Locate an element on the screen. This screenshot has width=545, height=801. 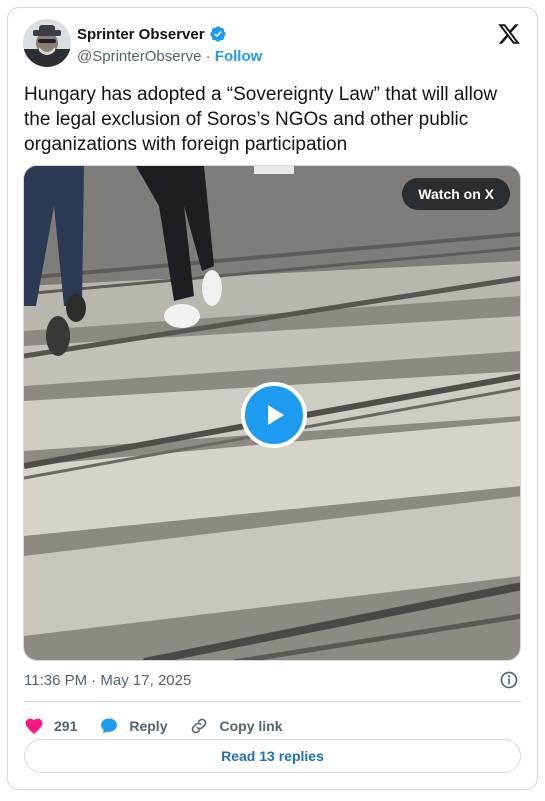
like-button: 291 is located at coordinates (50, 726).